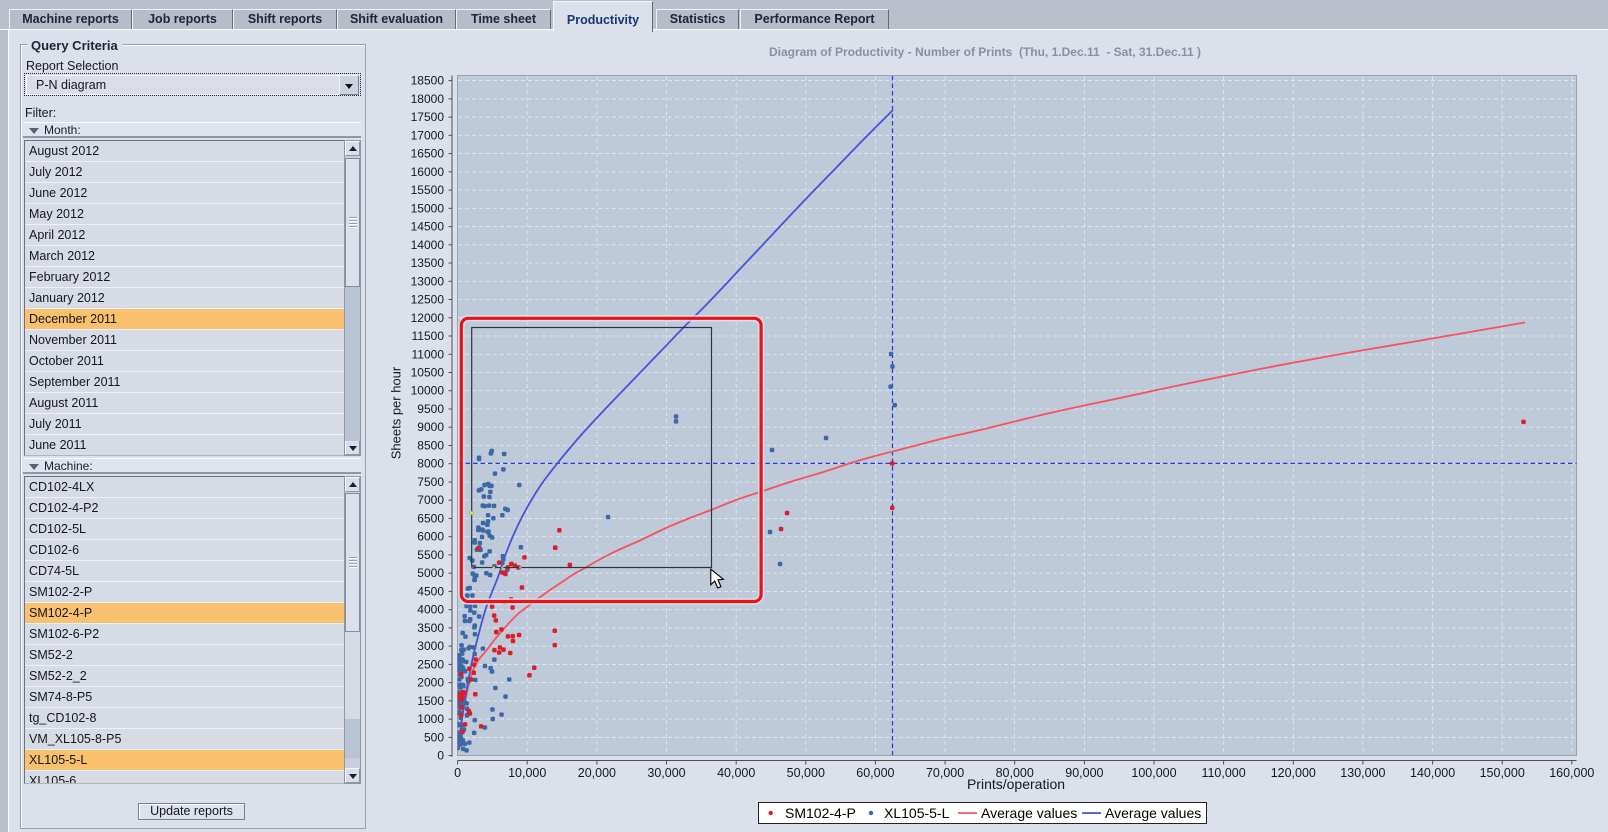 Image resolution: width=1608 pixels, height=832 pixels. Describe the element at coordinates (428, 190) in the screenshot. I see `svg-text: 15500` at that location.